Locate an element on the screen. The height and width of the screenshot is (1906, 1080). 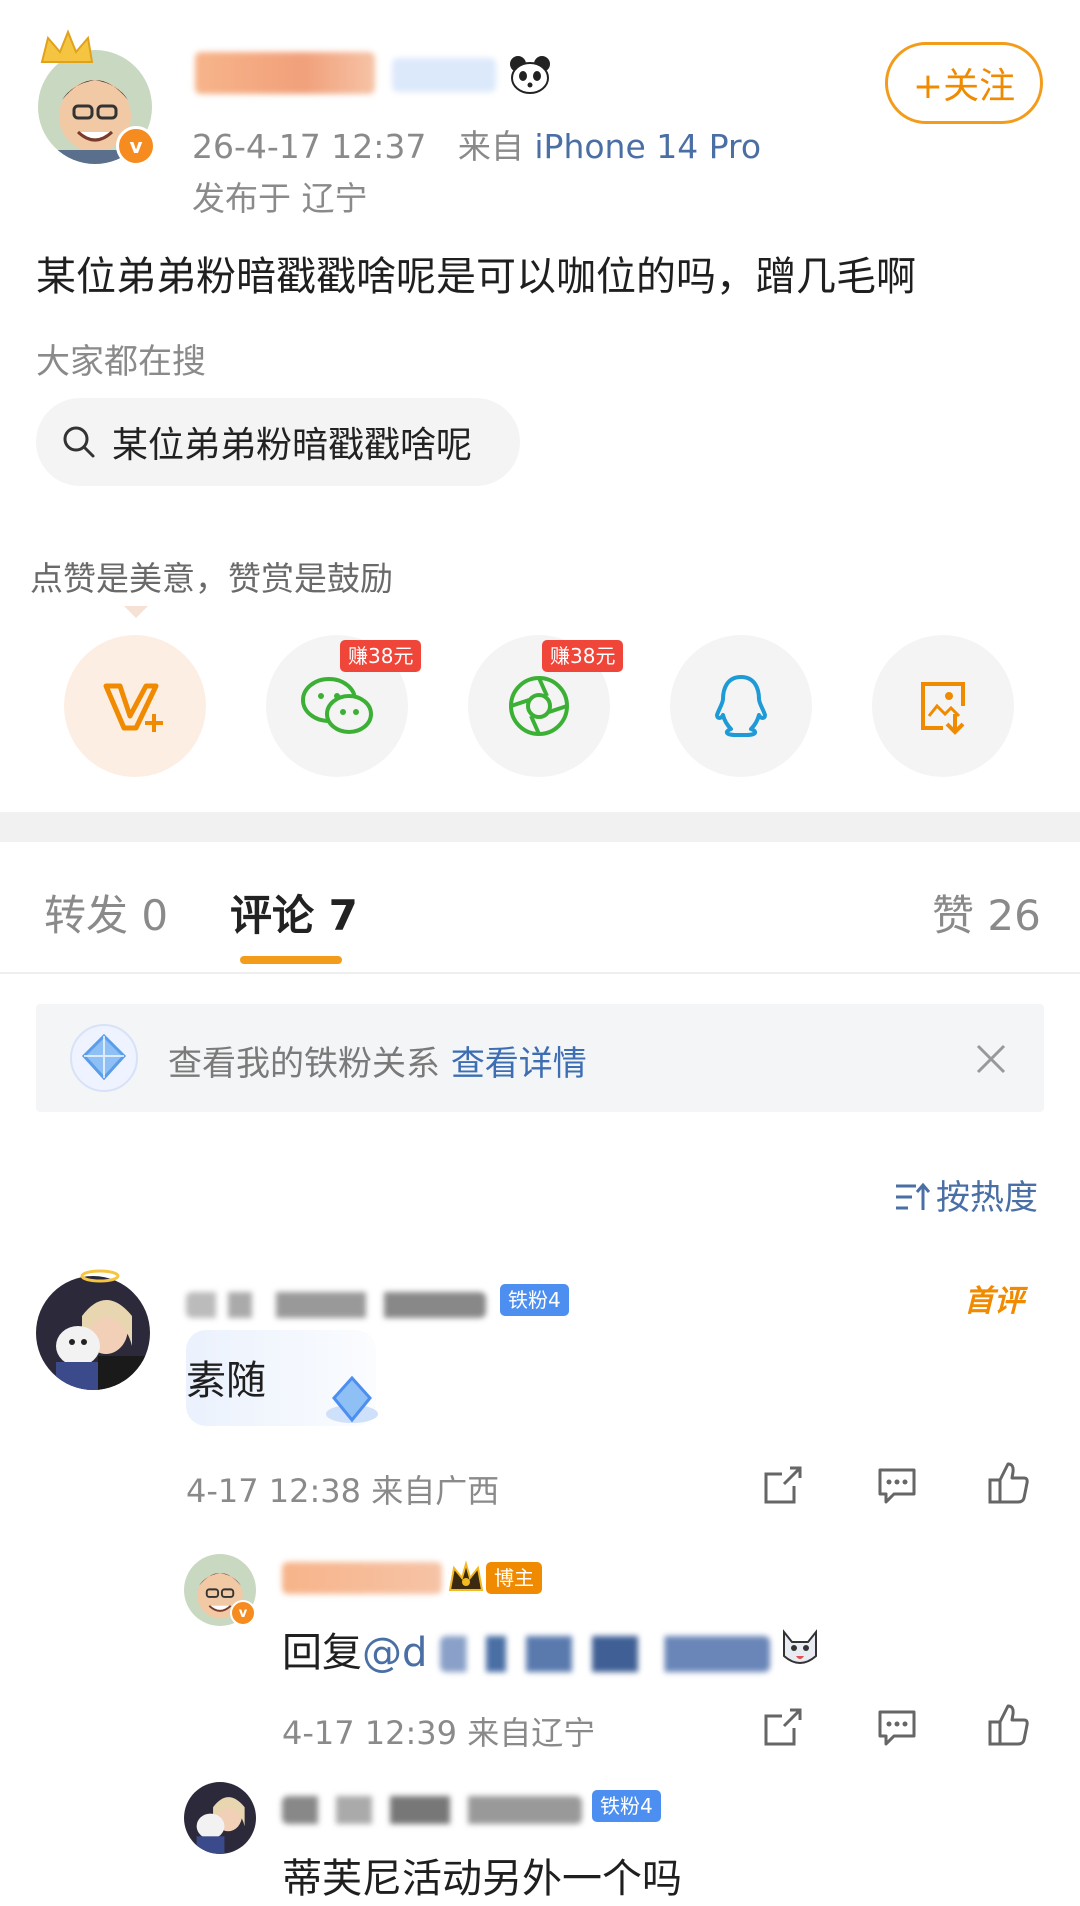
reply2-iron-fan-tag: 铁粉4 is located at coordinates (626, 1806).